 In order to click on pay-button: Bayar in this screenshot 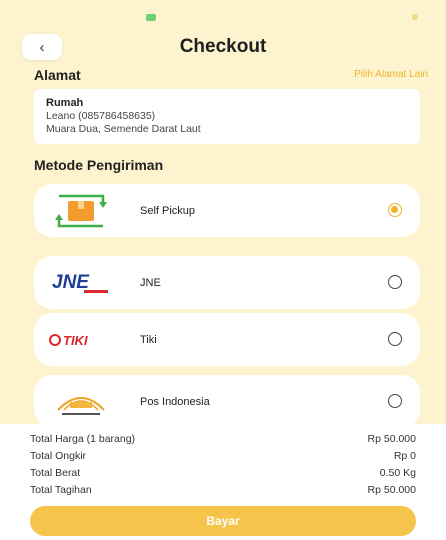, I will do `click(223, 521)`.